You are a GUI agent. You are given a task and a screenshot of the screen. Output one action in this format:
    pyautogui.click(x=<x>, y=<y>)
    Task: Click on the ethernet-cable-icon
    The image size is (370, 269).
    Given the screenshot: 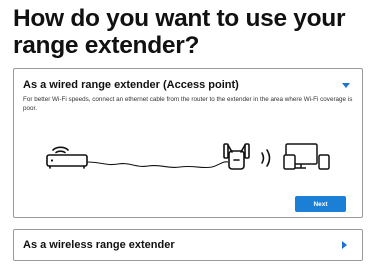 What is the action you would take?
    pyautogui.click(x=157, y=165)
    